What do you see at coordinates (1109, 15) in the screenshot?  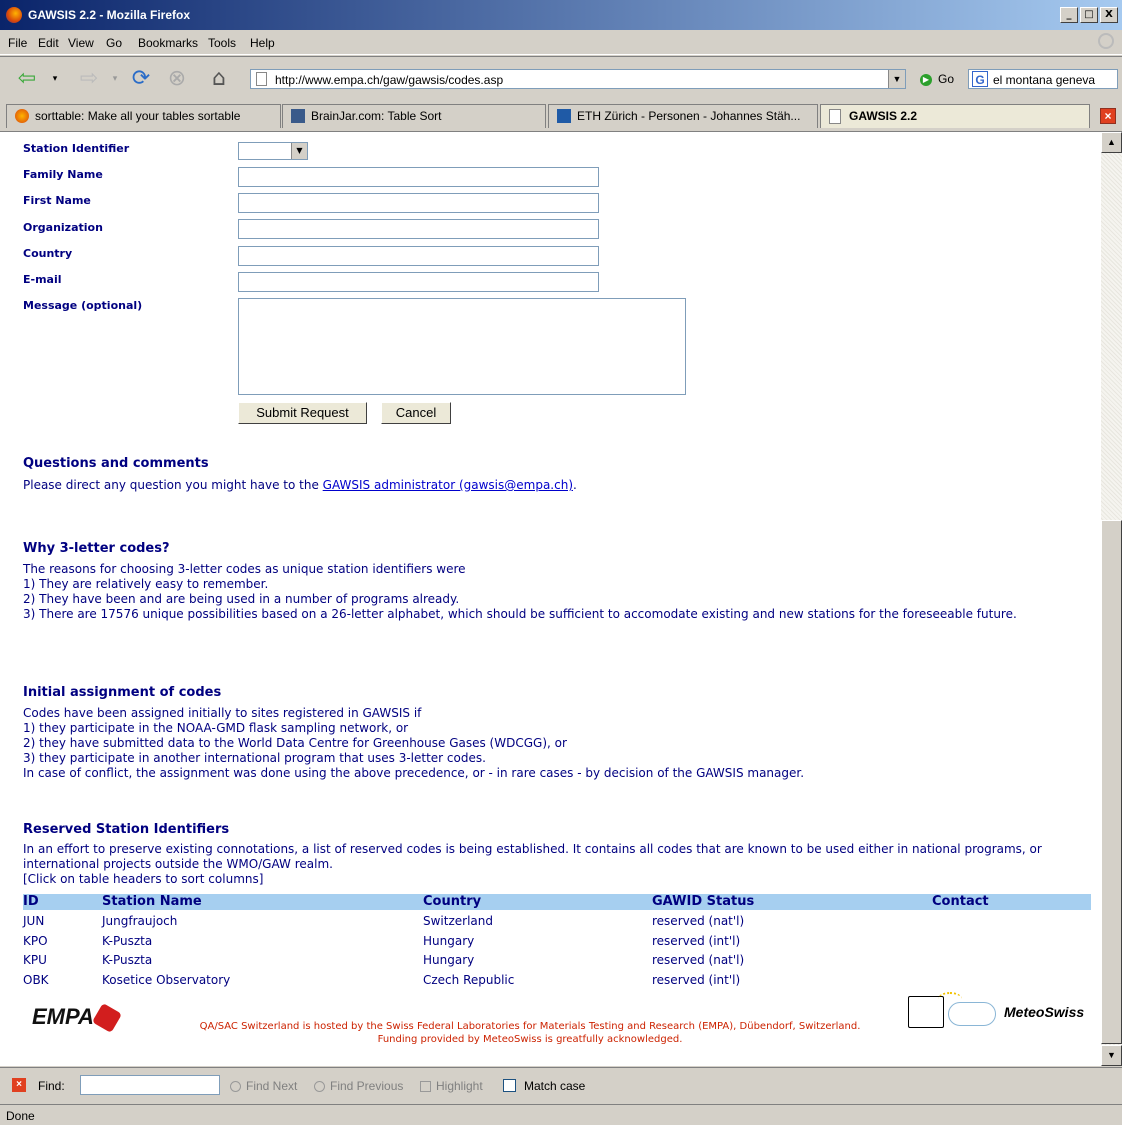 I see `close-window-button: X` at bounding box center [1109, 15].